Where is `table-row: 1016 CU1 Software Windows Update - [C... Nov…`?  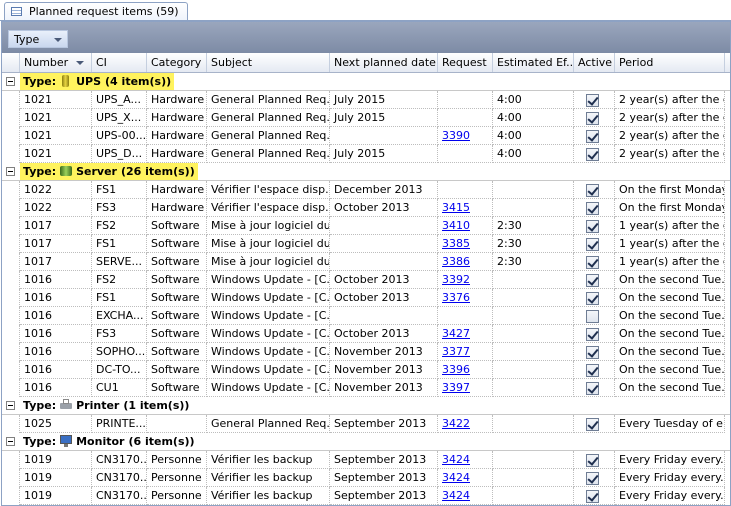 table-row: 1016 CU1 Software Windows Update - [C... Nov… is located at coordinates (366, 388).